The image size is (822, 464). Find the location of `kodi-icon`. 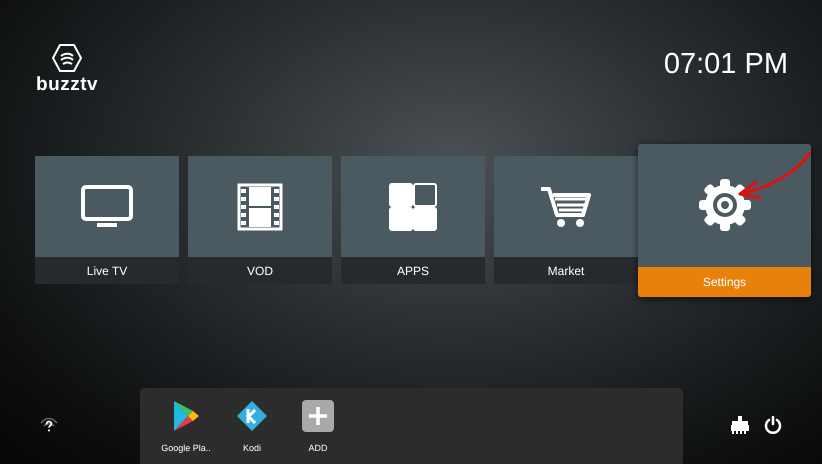

kodi-icon is located at coordinates (252, 416).